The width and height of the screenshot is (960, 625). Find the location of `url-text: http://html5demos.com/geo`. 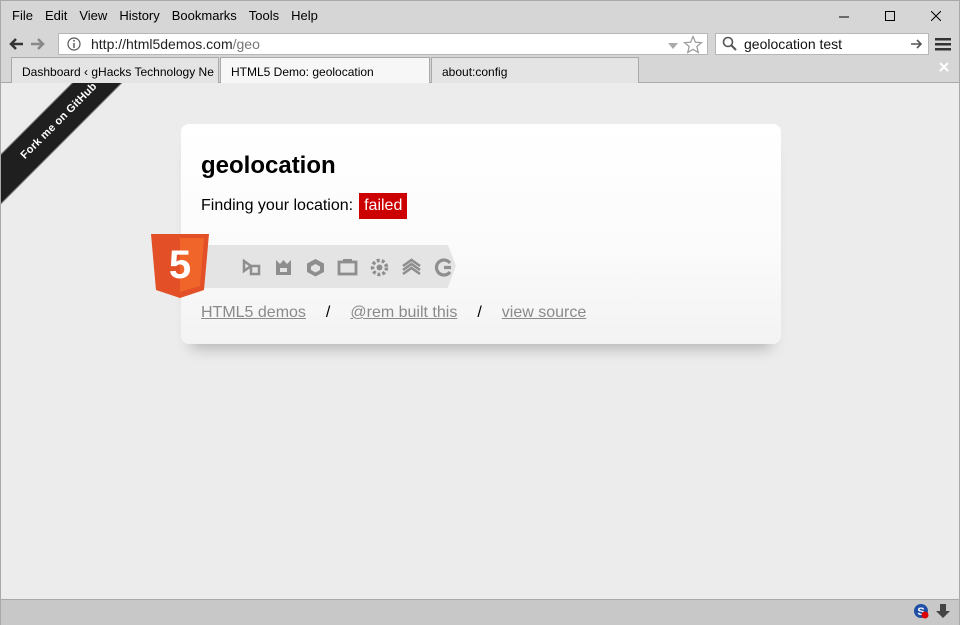

url-text: http://html5demos.com/geo is located at coordinates (175, 44).